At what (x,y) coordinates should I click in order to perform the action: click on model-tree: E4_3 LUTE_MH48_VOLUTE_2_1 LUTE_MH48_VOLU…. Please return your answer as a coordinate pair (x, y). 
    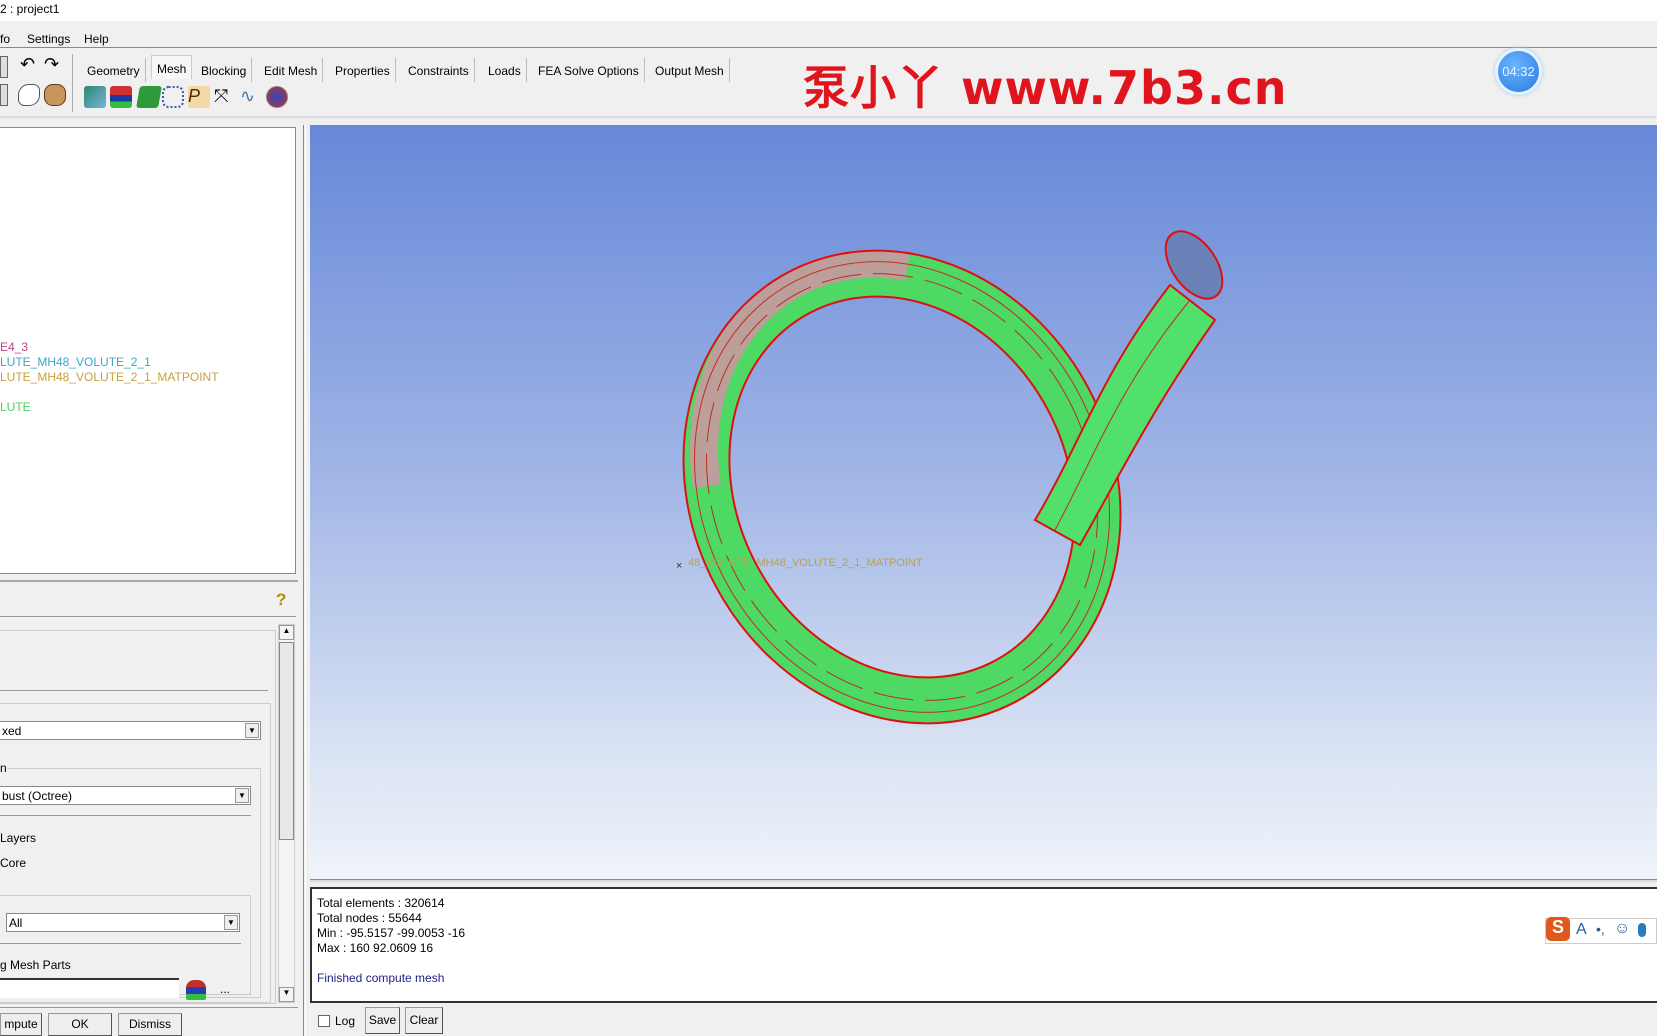
    Looking at the image, I should click on (148, 350).